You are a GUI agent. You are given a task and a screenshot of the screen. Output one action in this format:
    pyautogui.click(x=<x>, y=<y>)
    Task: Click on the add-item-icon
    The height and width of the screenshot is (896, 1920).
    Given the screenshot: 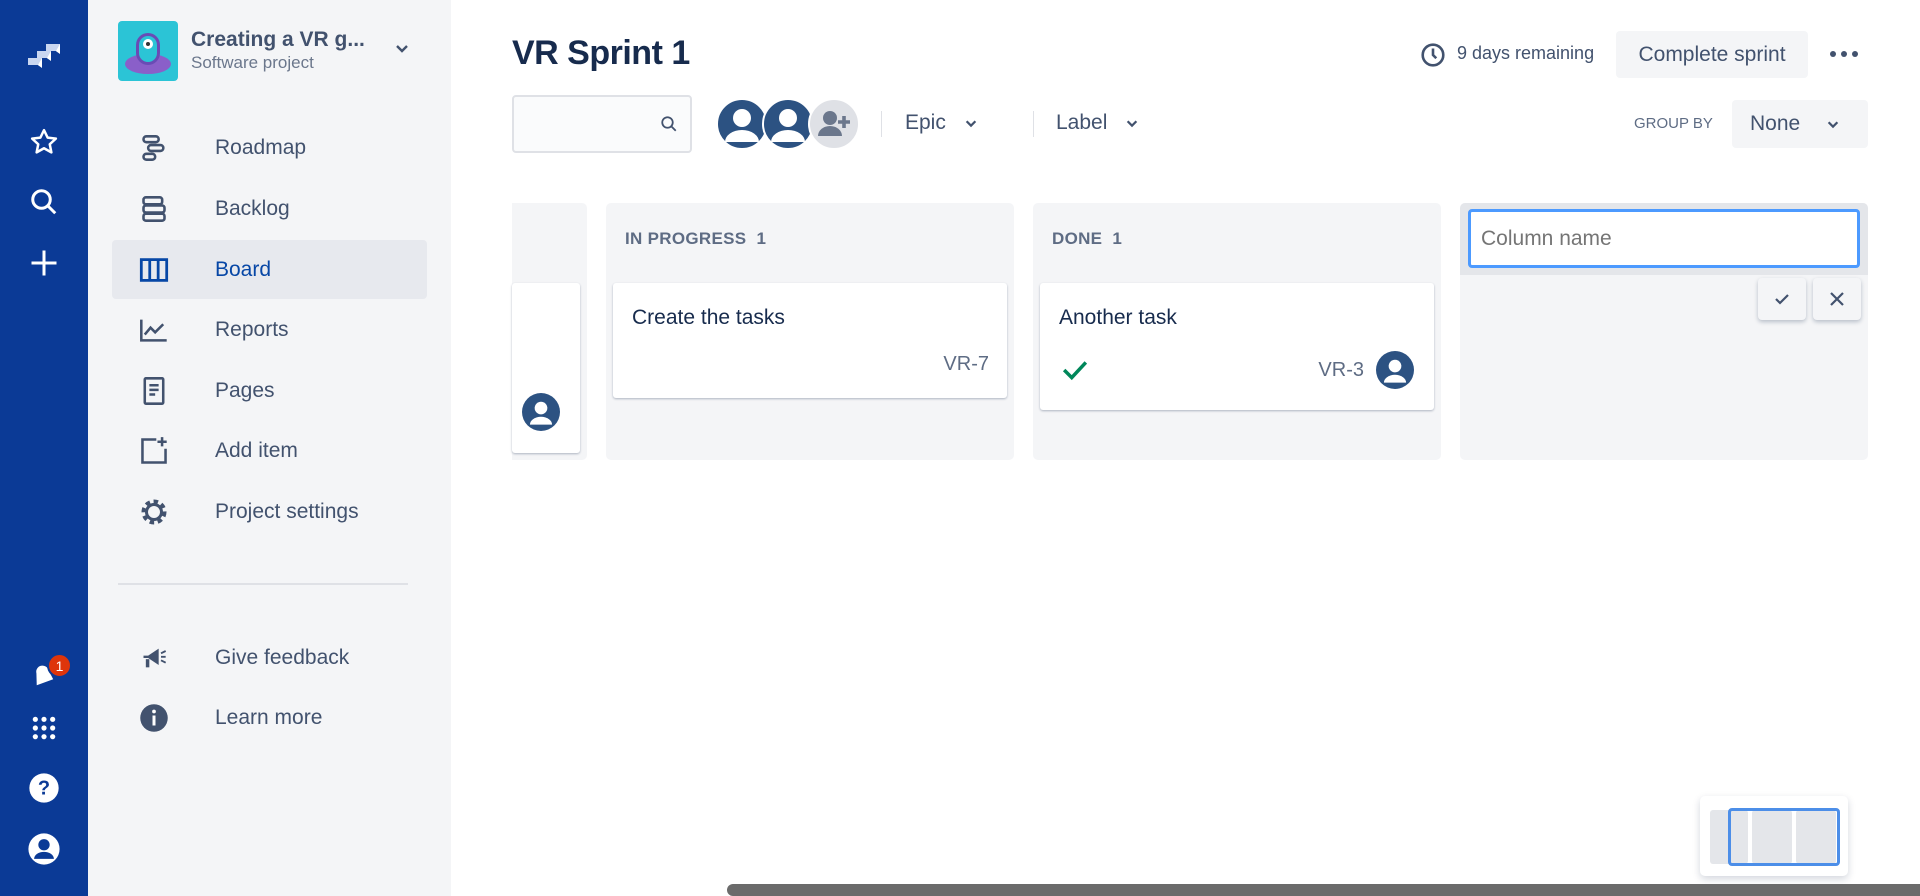 What is the action you would take?
    pyautogui.click(x=154, y=451)
    